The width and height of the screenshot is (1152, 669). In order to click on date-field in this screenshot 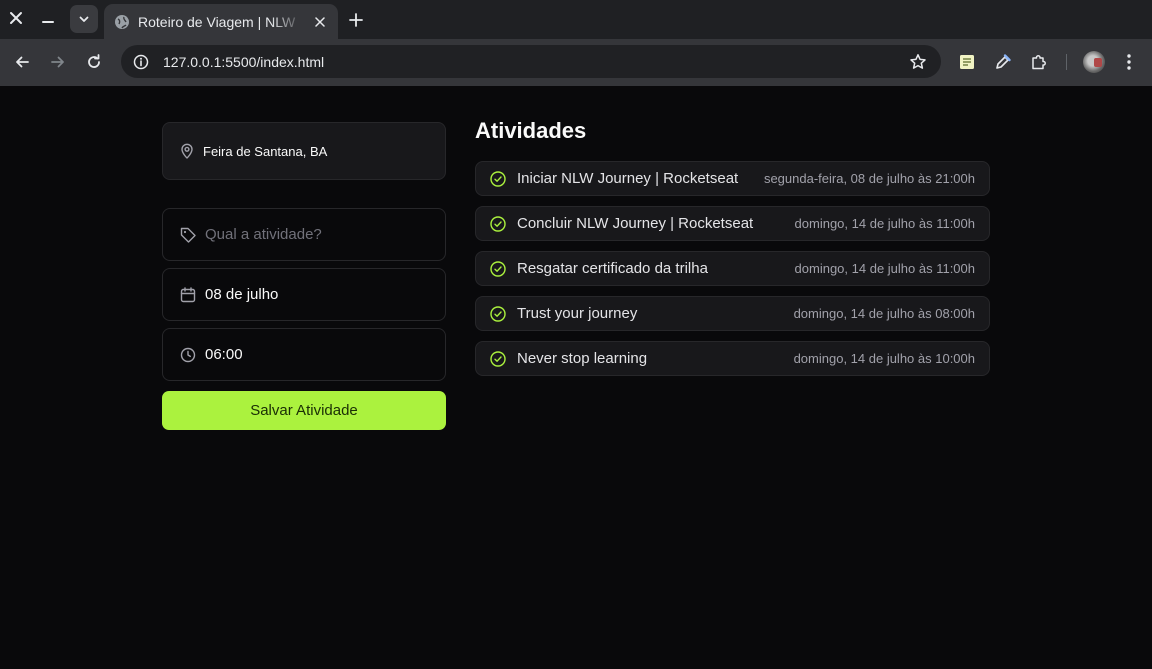, I will do `click(304, 294)`.